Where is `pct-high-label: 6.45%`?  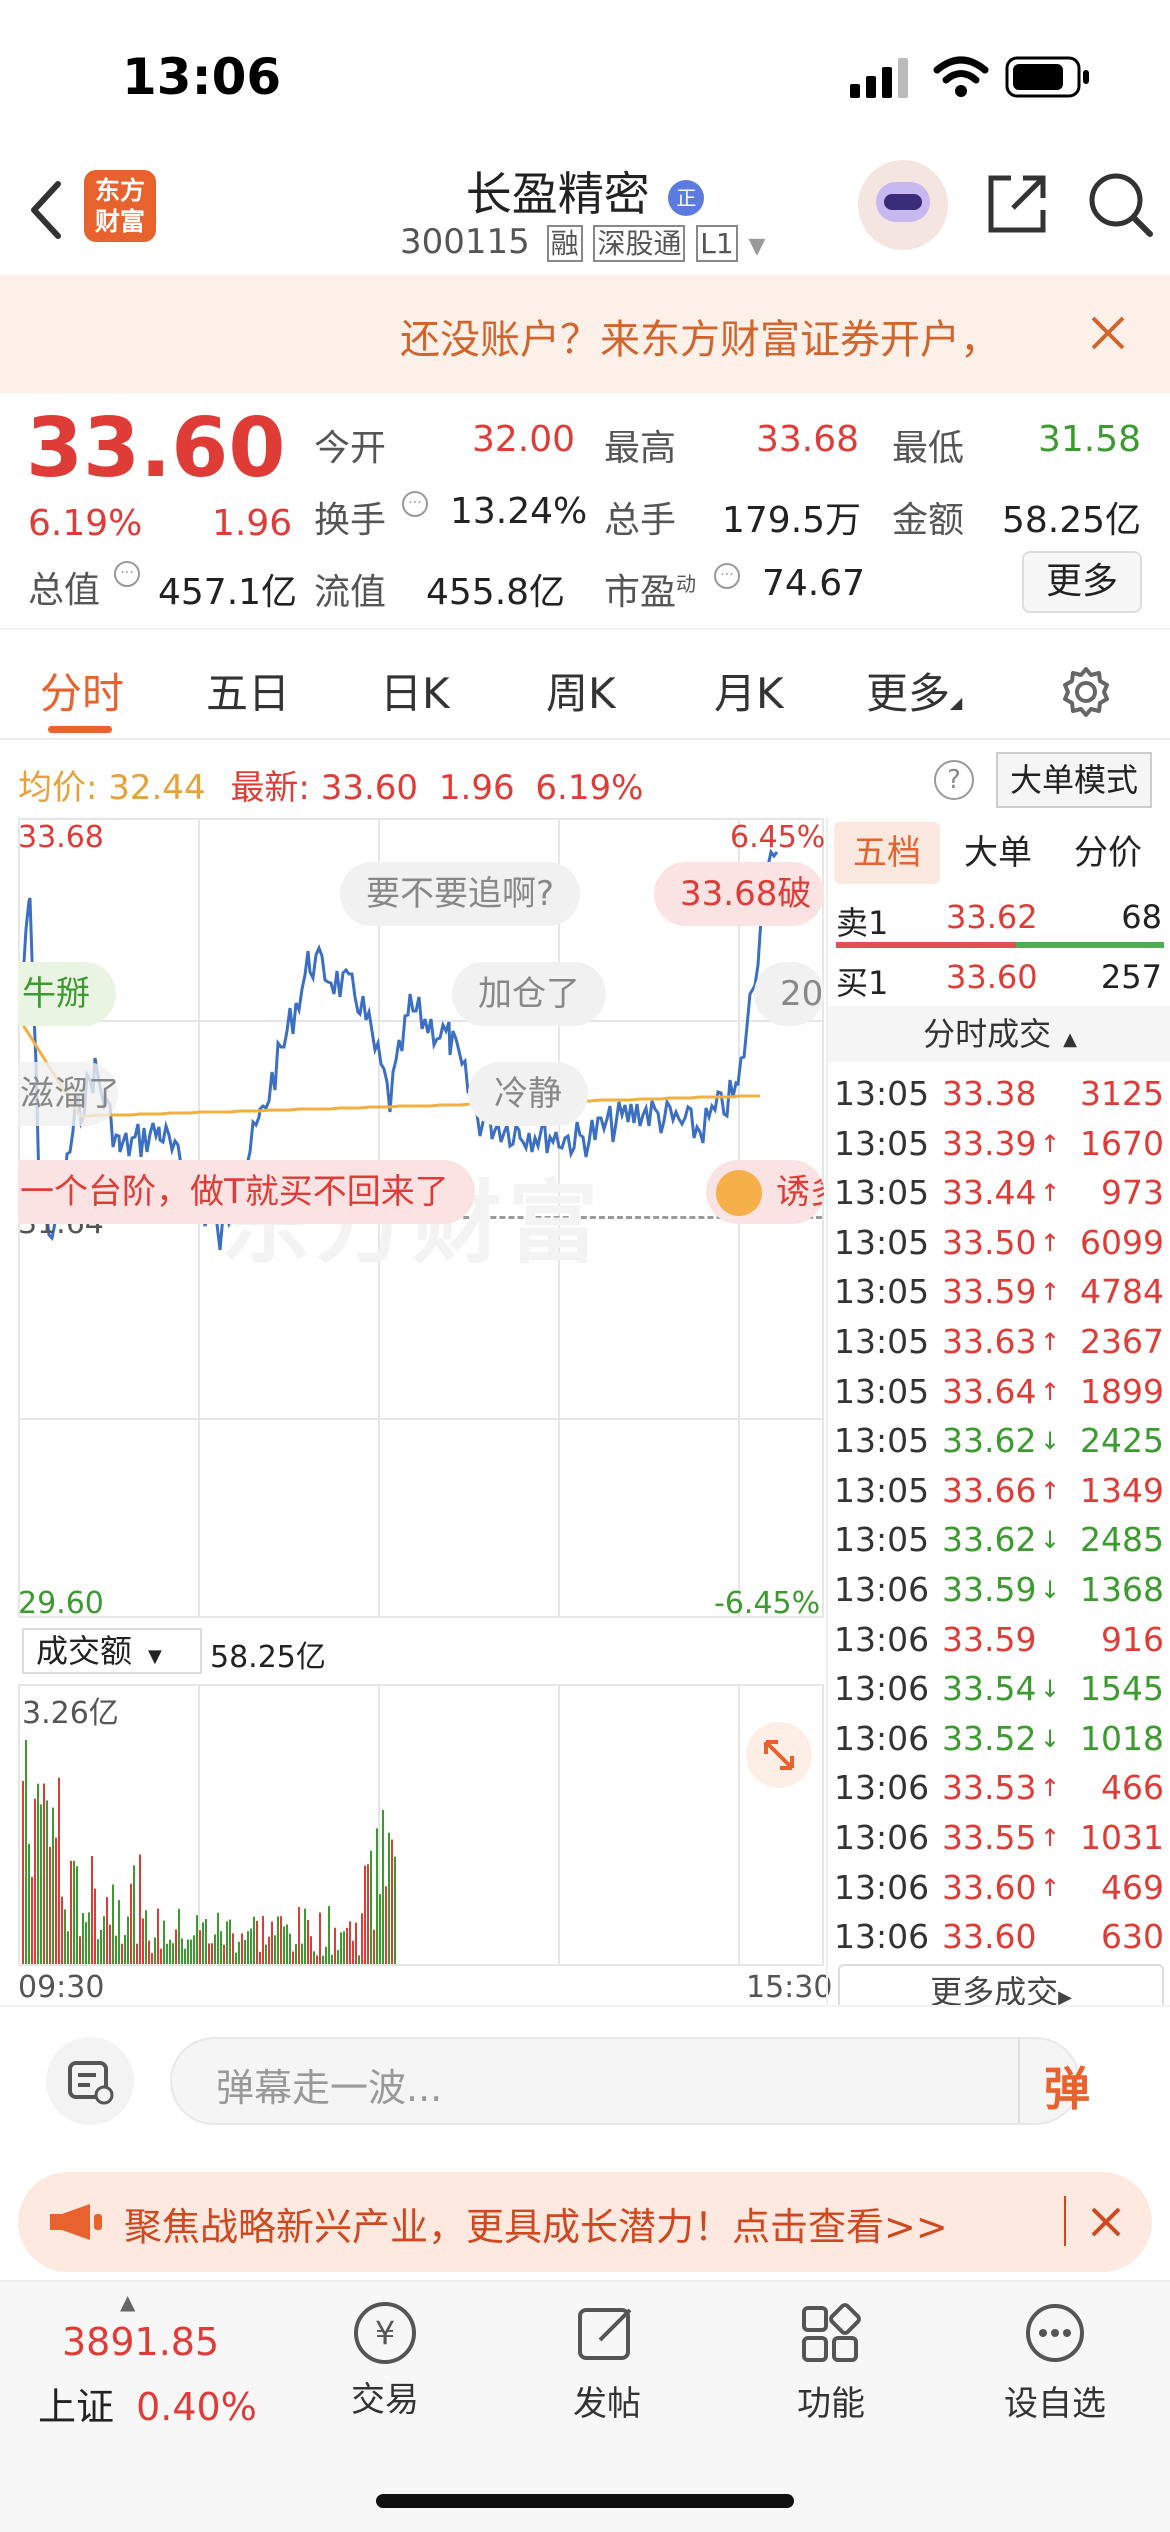 pct-high-label: 6.45% is located at coordinates (778, 837).